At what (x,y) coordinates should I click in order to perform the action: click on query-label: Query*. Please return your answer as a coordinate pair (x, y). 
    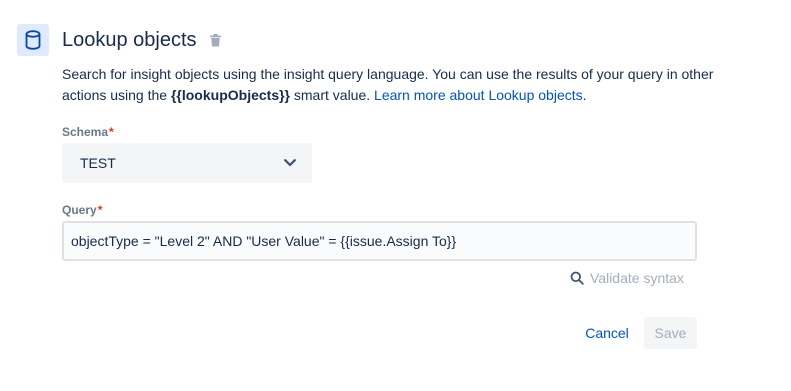
    Looking at the image, I should click on (82, 210).